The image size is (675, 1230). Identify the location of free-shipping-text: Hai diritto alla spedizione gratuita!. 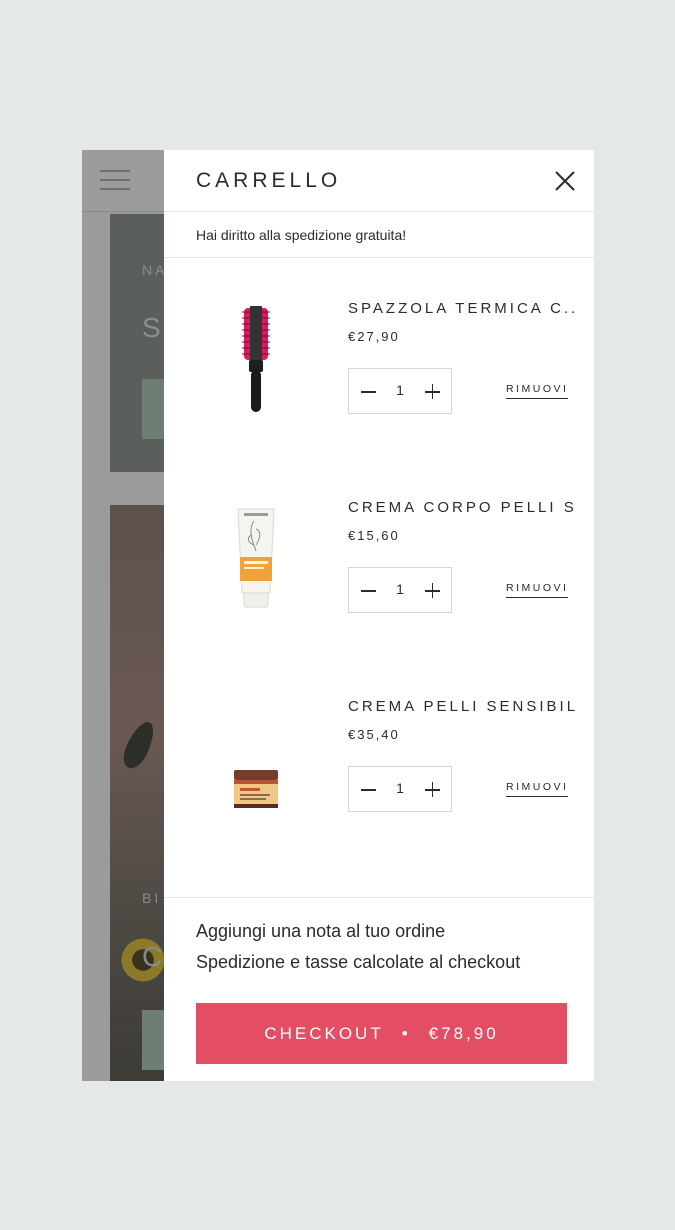
(301, 235).